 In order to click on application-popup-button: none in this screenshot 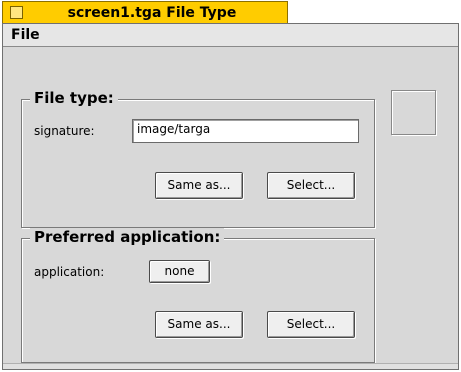, I will do `click(179, 271)`.